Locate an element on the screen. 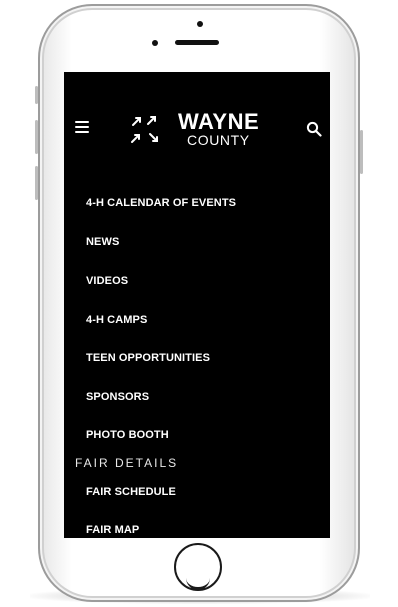 Image resolution: width=398 pixels, height=607 pixels. nav-item-4h-camps: 4-H CAMPS is located at coordinates (116, 320).